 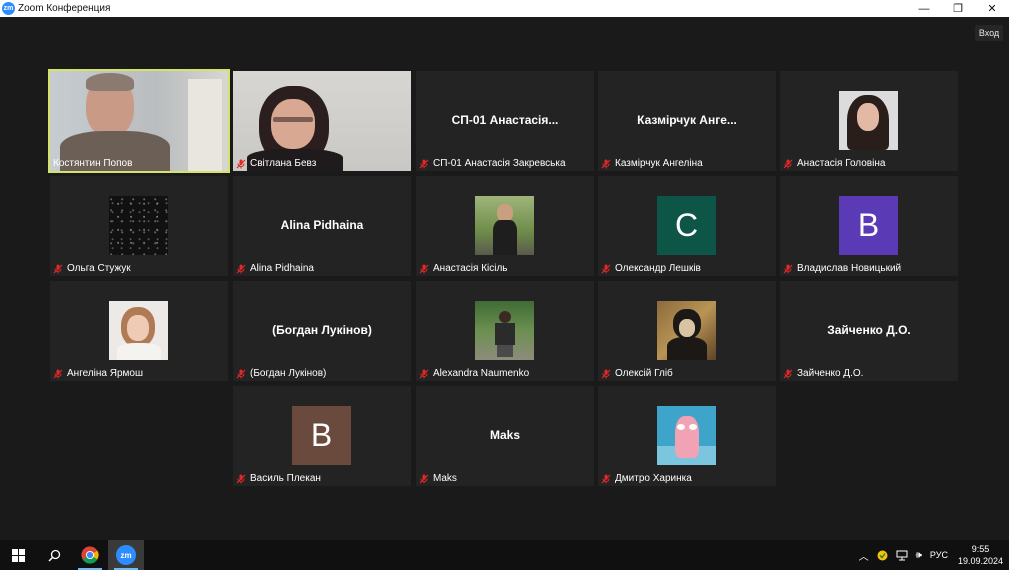 I want to click on close-button: ✕, so click(x=992, y=8).